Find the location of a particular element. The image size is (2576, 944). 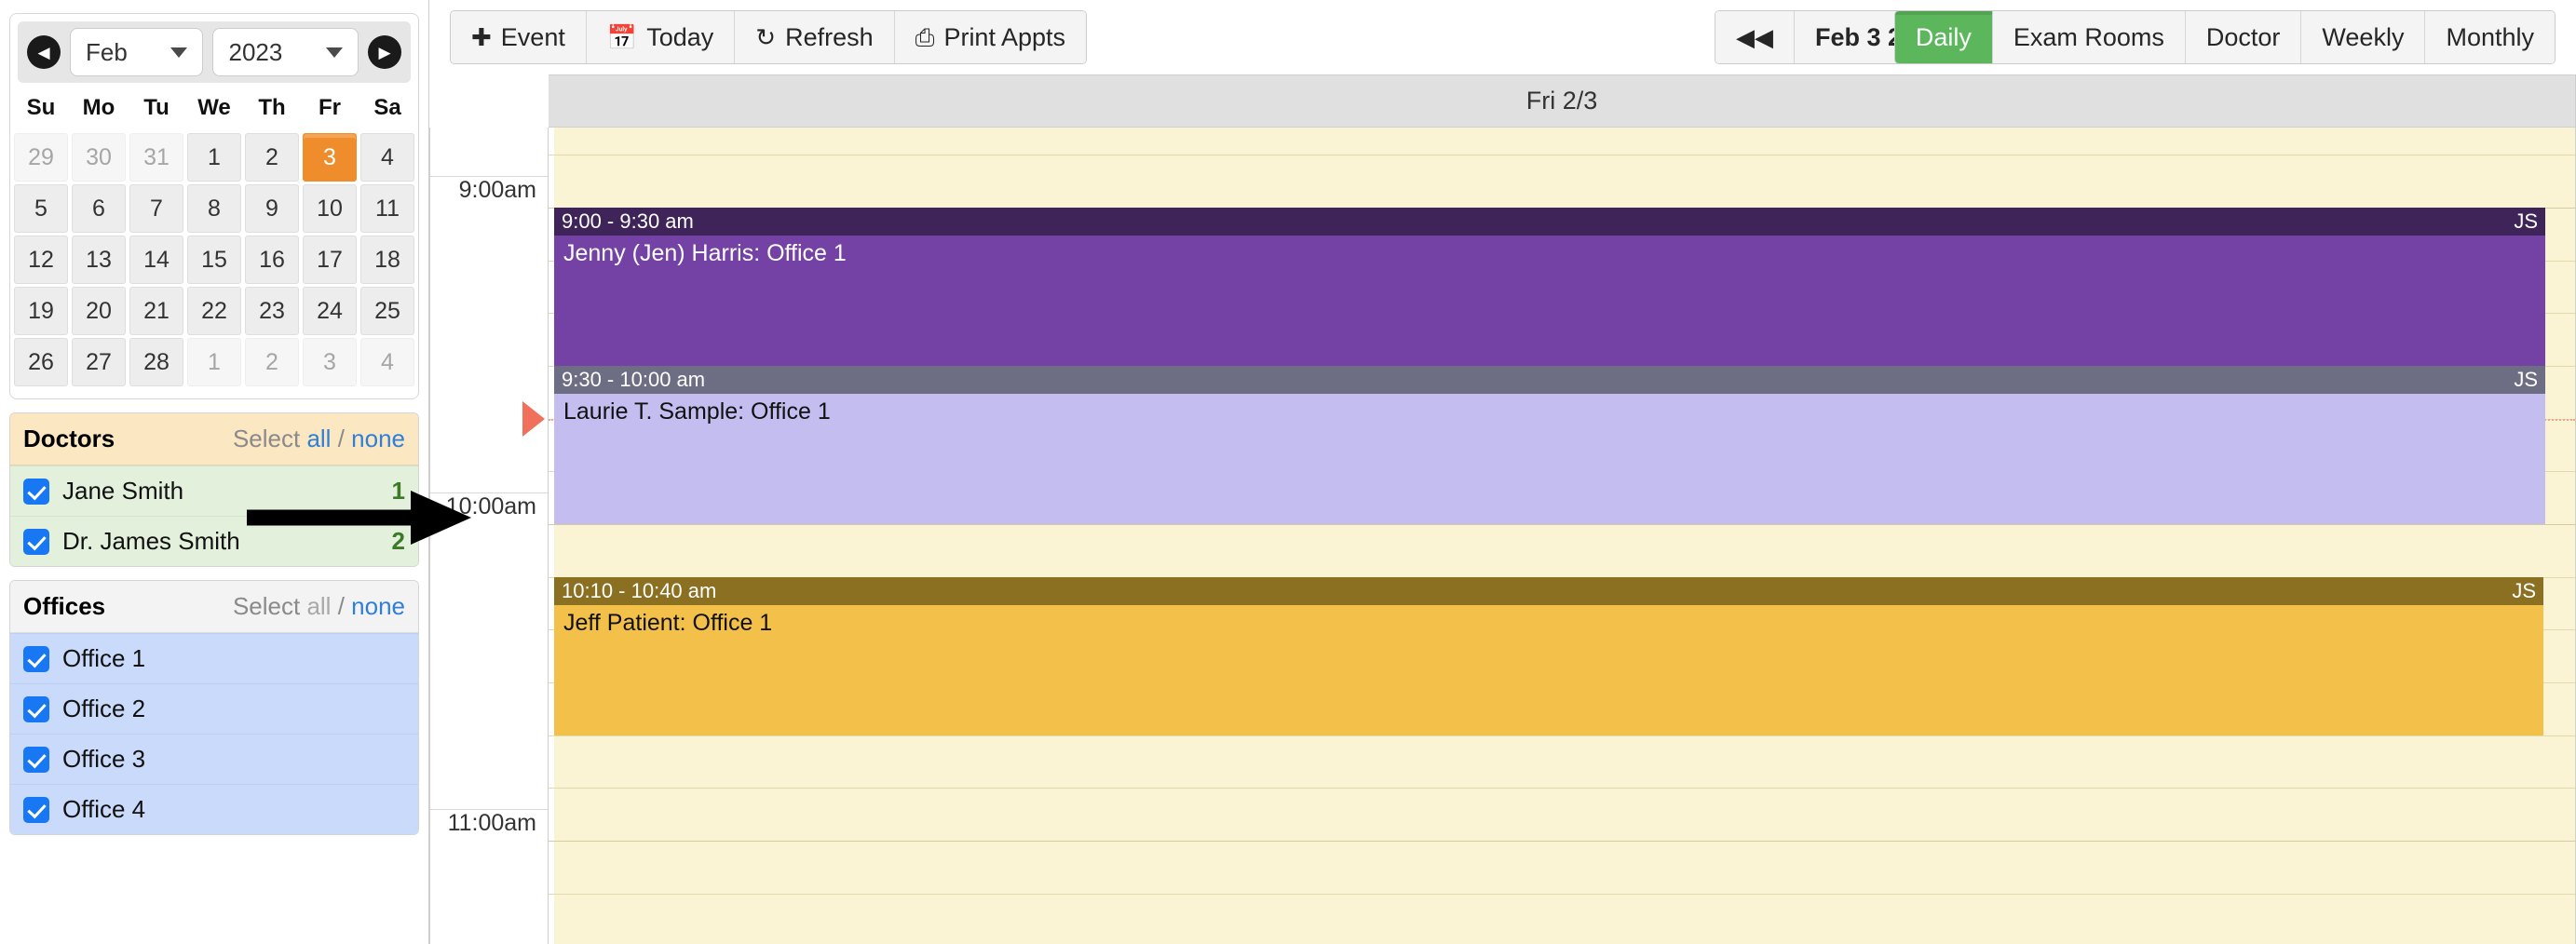

print-appts-button: ⎙ Print Appts is located at coordinates (990, 37).